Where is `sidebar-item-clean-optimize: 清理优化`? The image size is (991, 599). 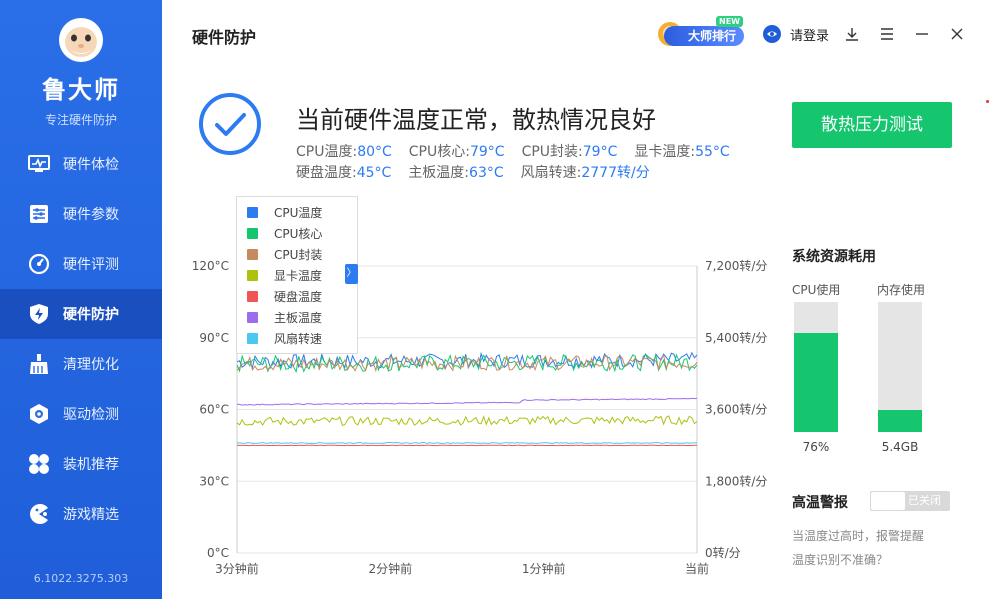 sidebar-item-clean-optimize: 清理优化 is located at coordinates (81, 364).